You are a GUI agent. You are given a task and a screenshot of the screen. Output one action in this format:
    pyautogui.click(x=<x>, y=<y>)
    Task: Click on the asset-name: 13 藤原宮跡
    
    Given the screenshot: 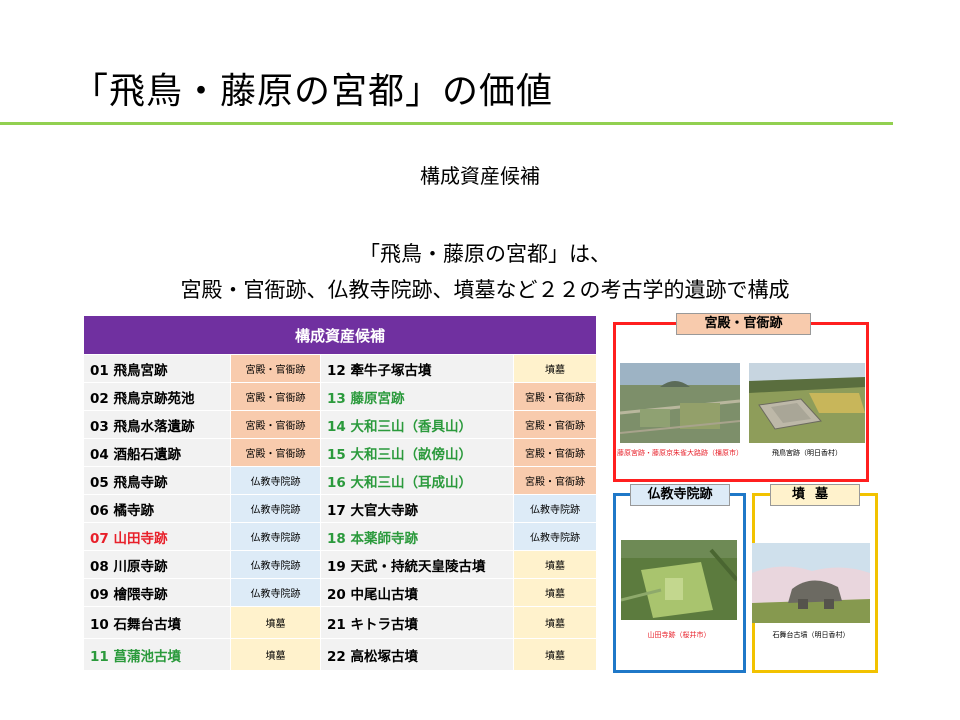 What is the action you would take?
    pyautogui.click(x=417, y=396)
    